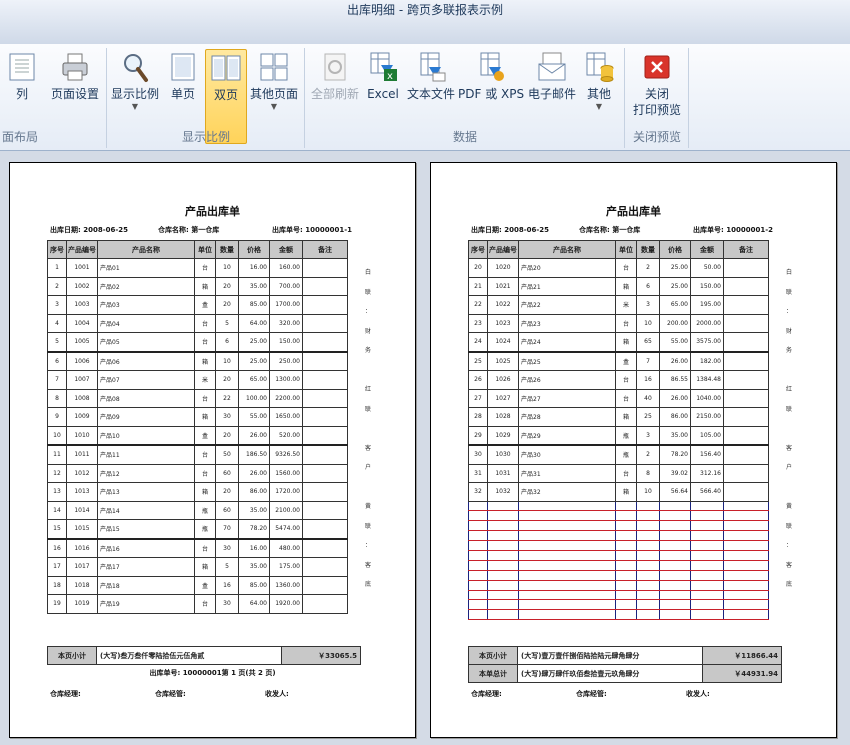 This screenshot has width=850, height=745. I want to click on table-cell: 1650.00, so click(286, 417).